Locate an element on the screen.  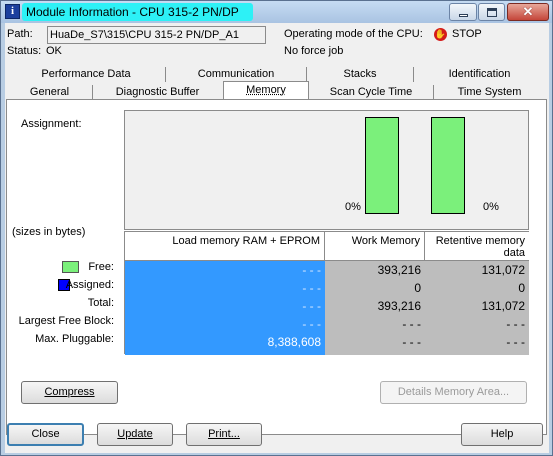
ret-largest-free-cell: - - - is located at coordinates (515, 324).